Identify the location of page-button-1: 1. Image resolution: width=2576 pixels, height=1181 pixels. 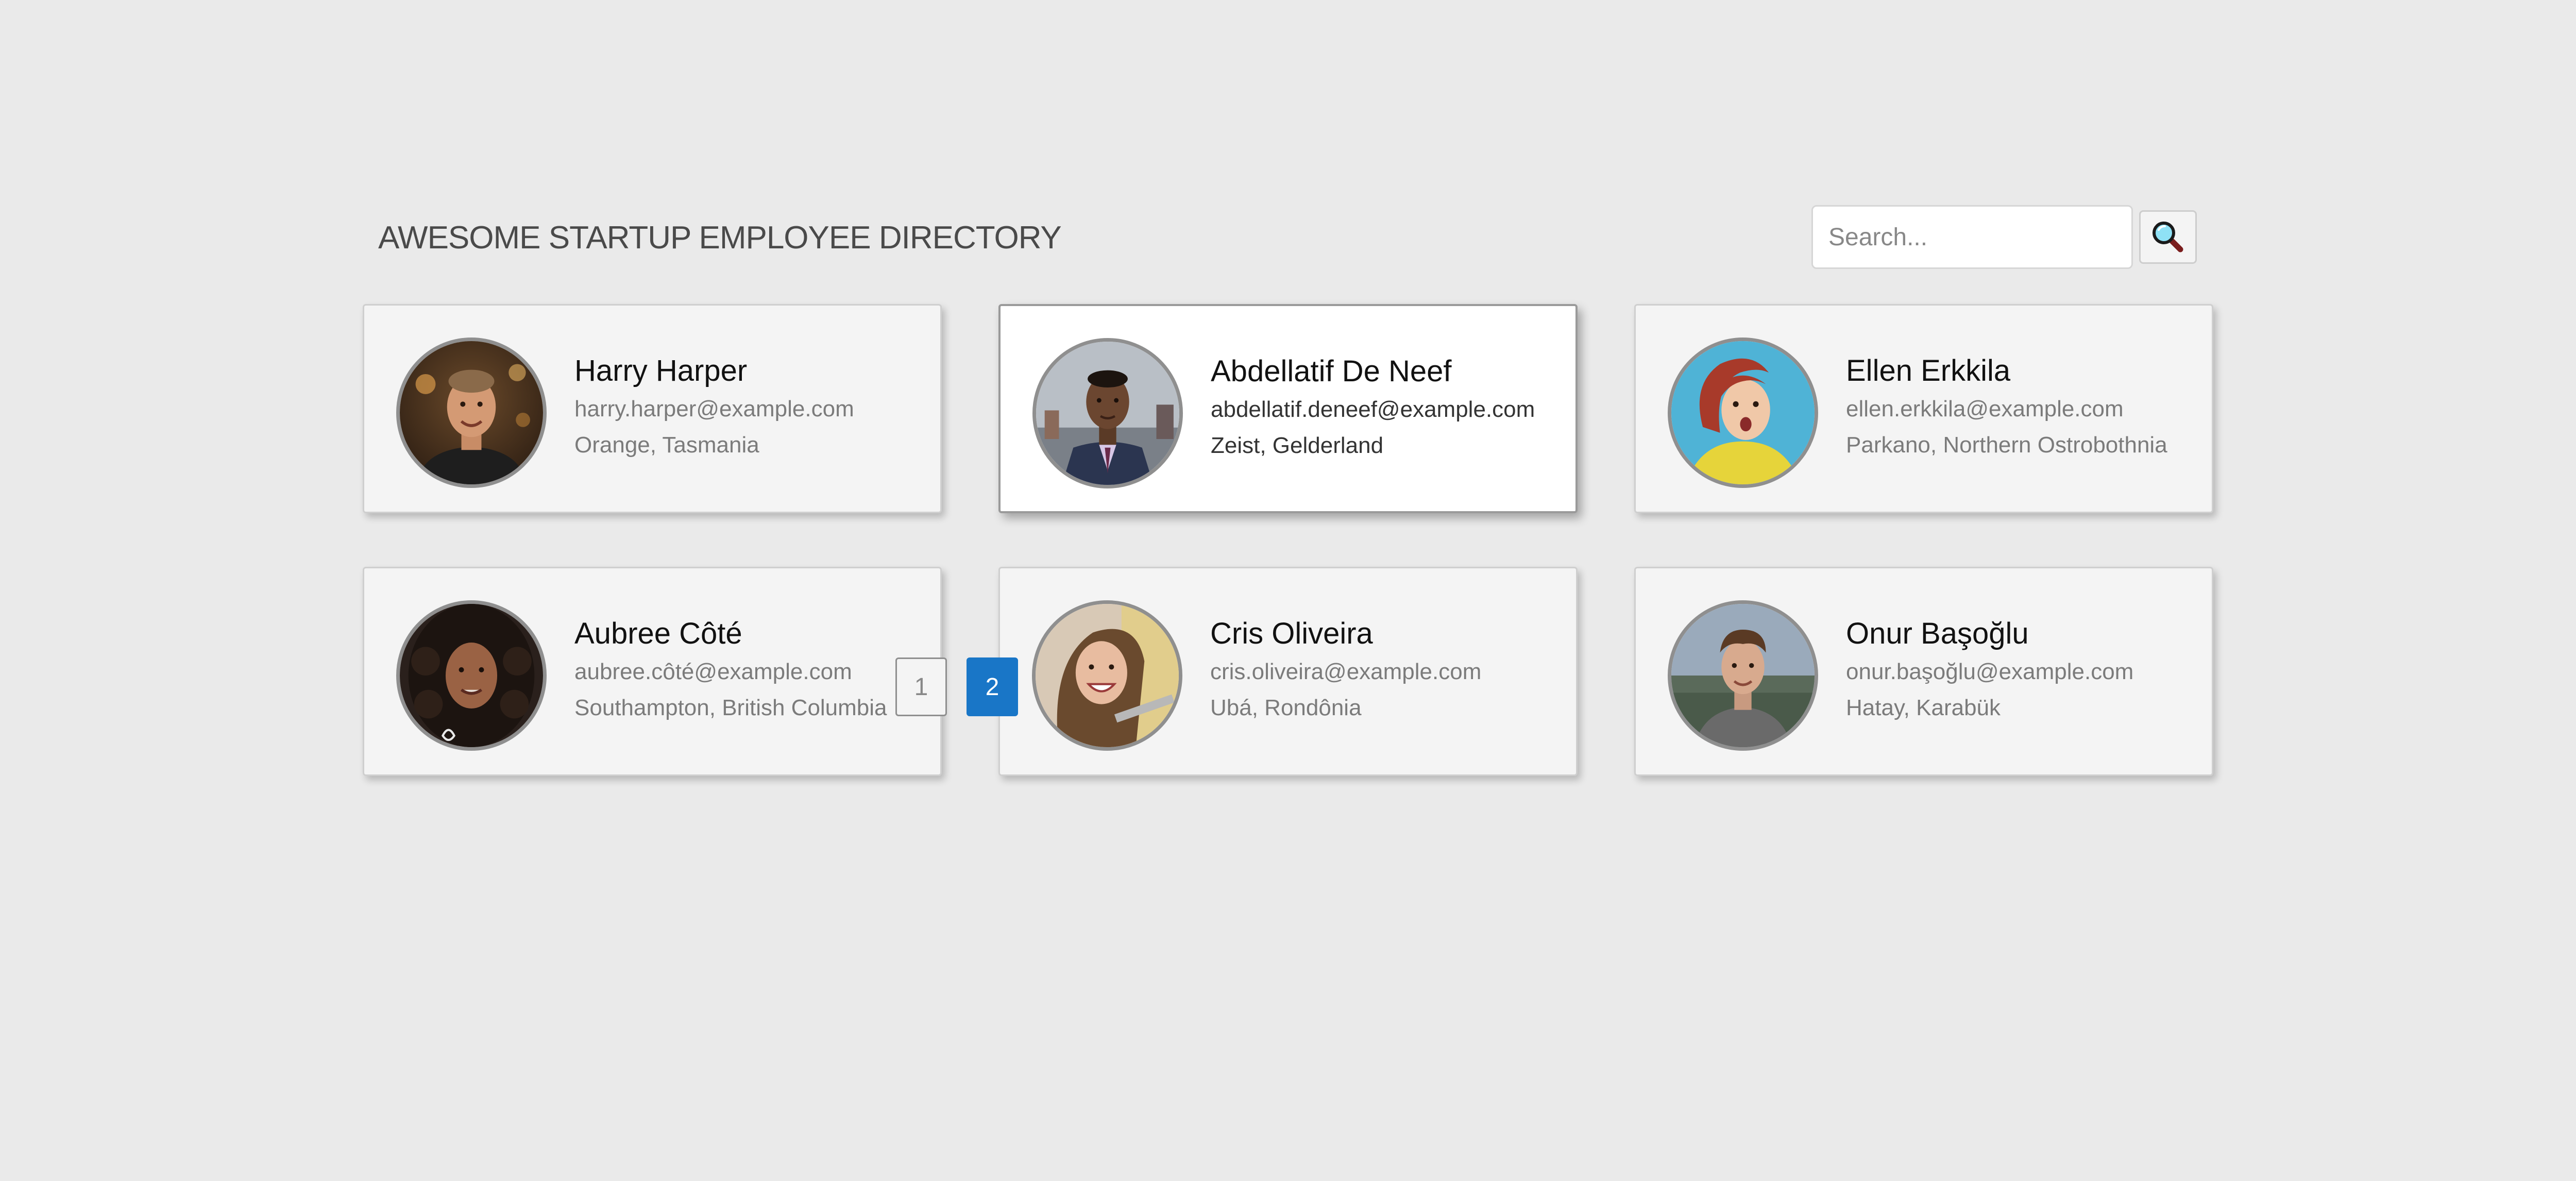
(921, 686).